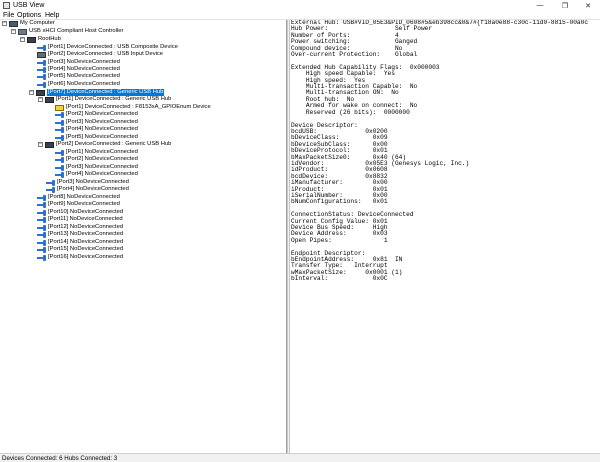 This screenshot has height=462, width=600. I want to click on tree-item-label: [Port5] NoDeviceConnected, so click(84, 76).